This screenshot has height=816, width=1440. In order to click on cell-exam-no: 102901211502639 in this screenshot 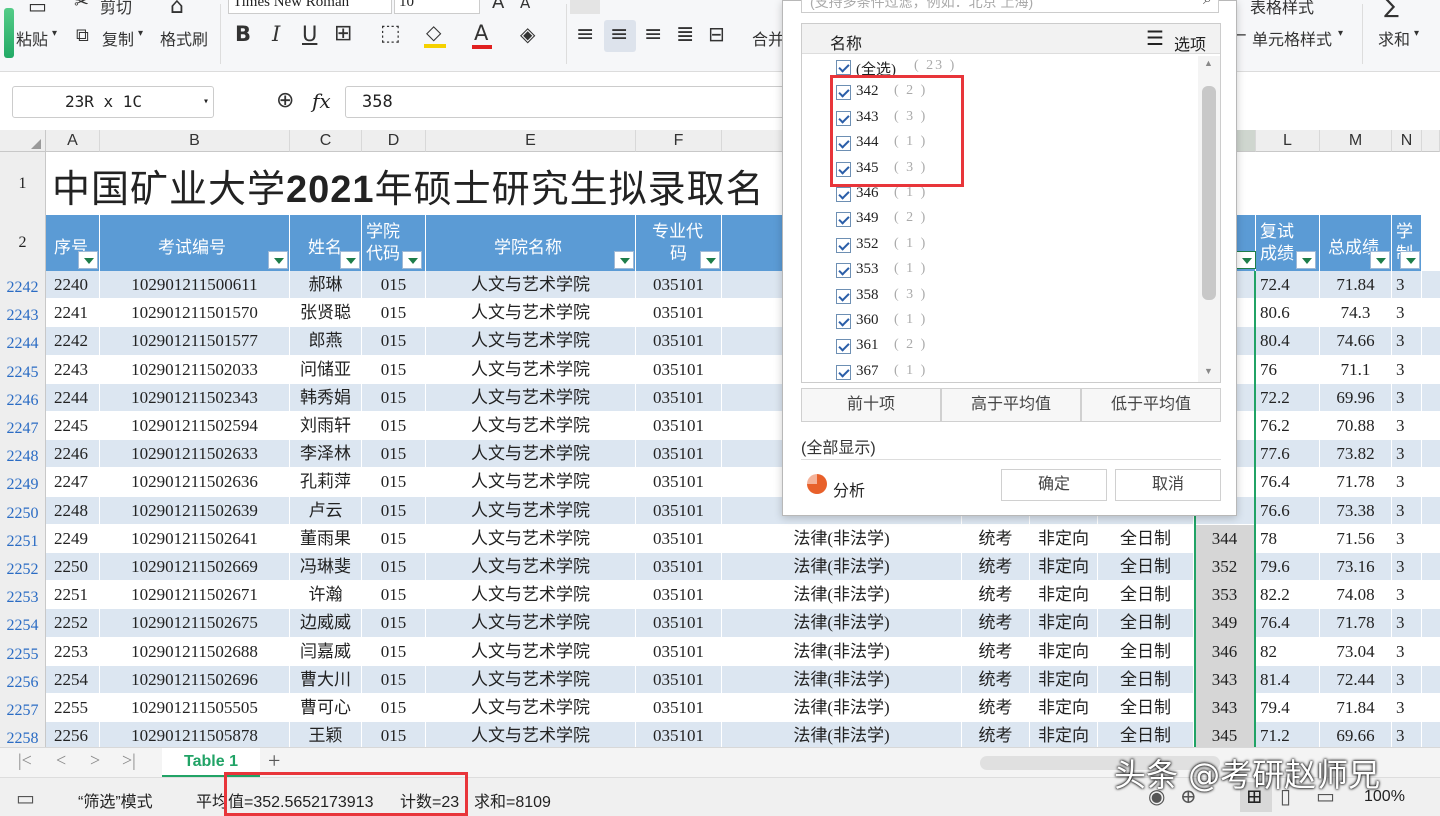, I will do `click(195, 510)`.